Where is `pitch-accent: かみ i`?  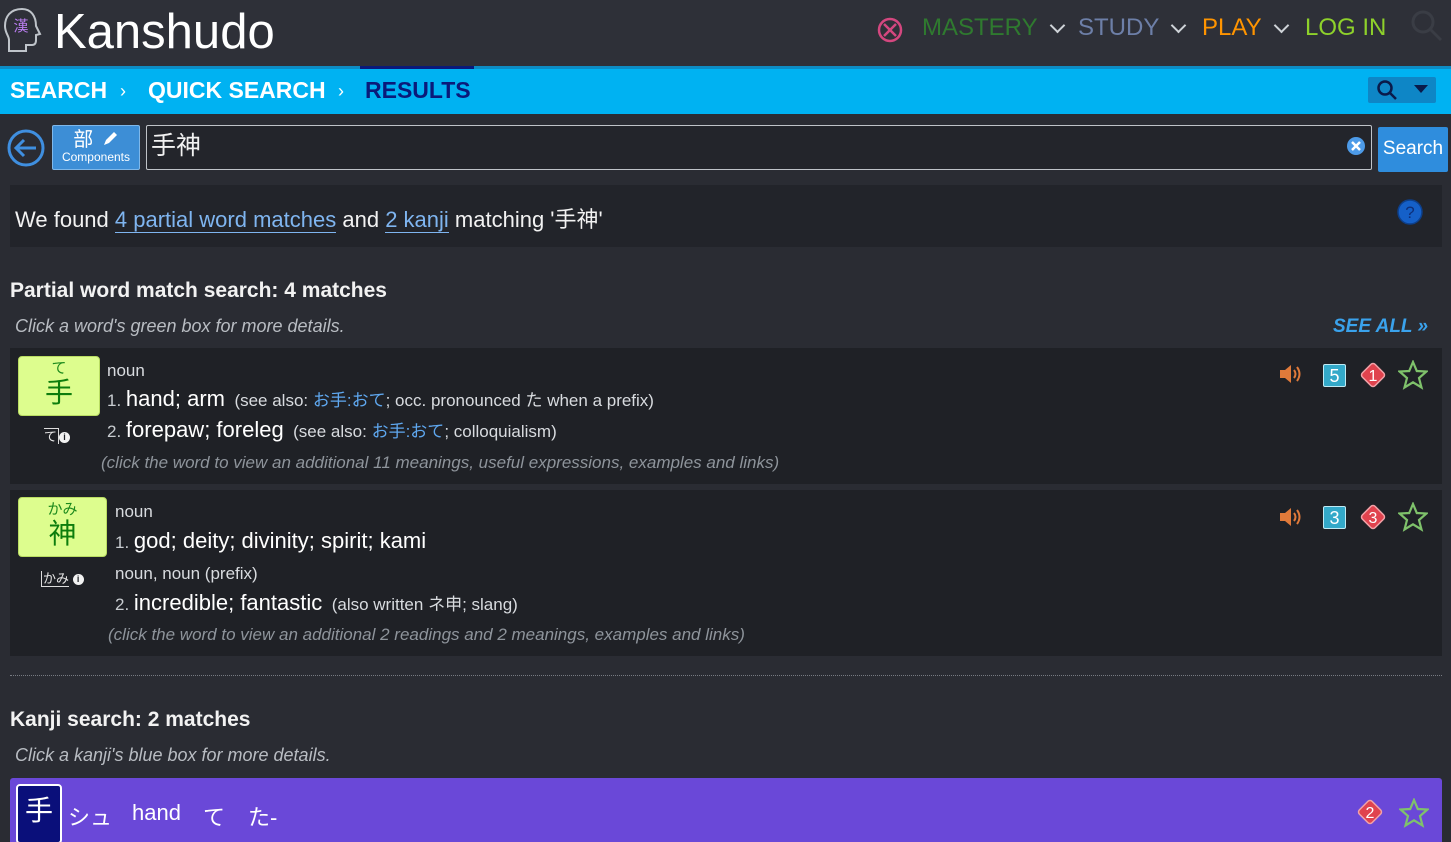
pitch-accent: かみ i is located at coordinates (62, 577).